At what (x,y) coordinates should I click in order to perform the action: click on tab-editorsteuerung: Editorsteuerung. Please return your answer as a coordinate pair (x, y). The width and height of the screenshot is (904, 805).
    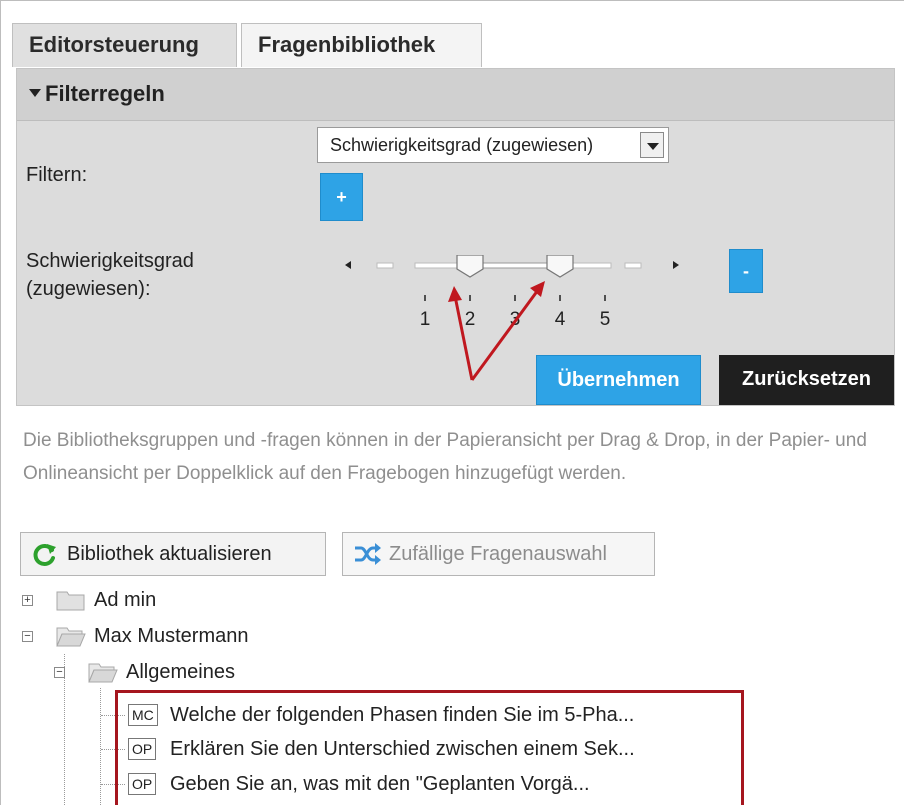
    Looking at the image, I should click on (124, 45).